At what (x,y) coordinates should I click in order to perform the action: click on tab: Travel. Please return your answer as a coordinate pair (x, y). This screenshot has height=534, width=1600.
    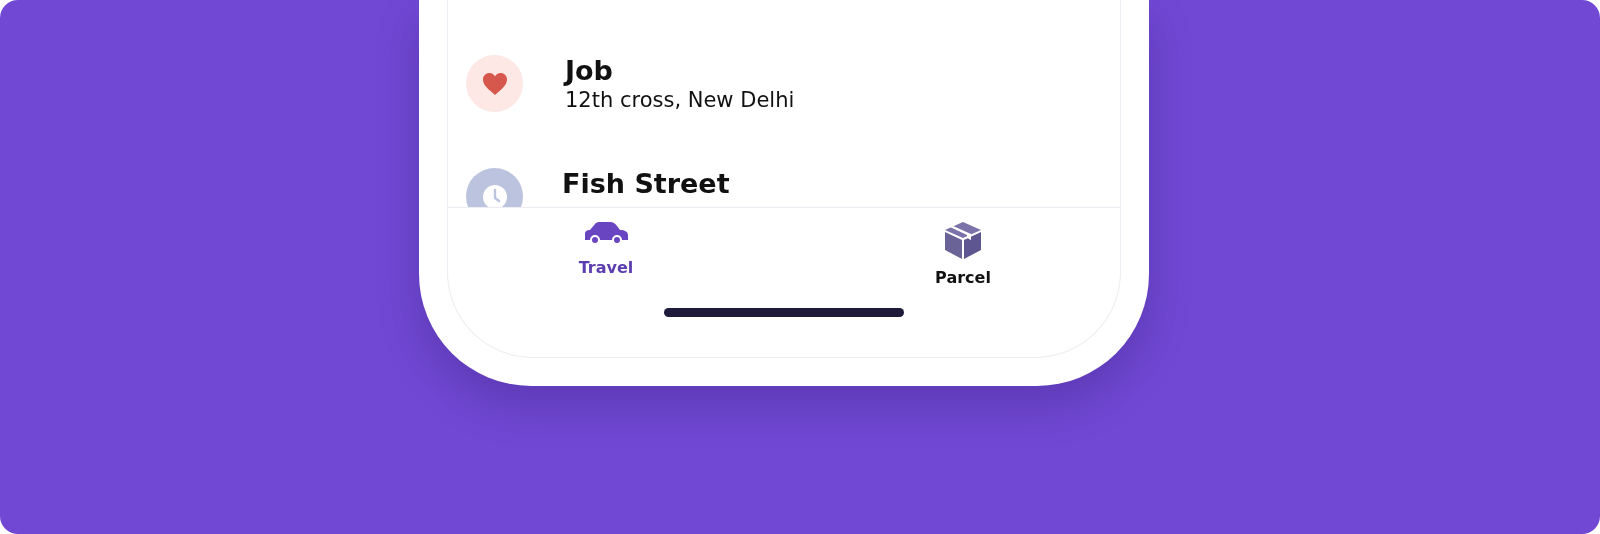
    Looking at the image, I should click on (606, 258).